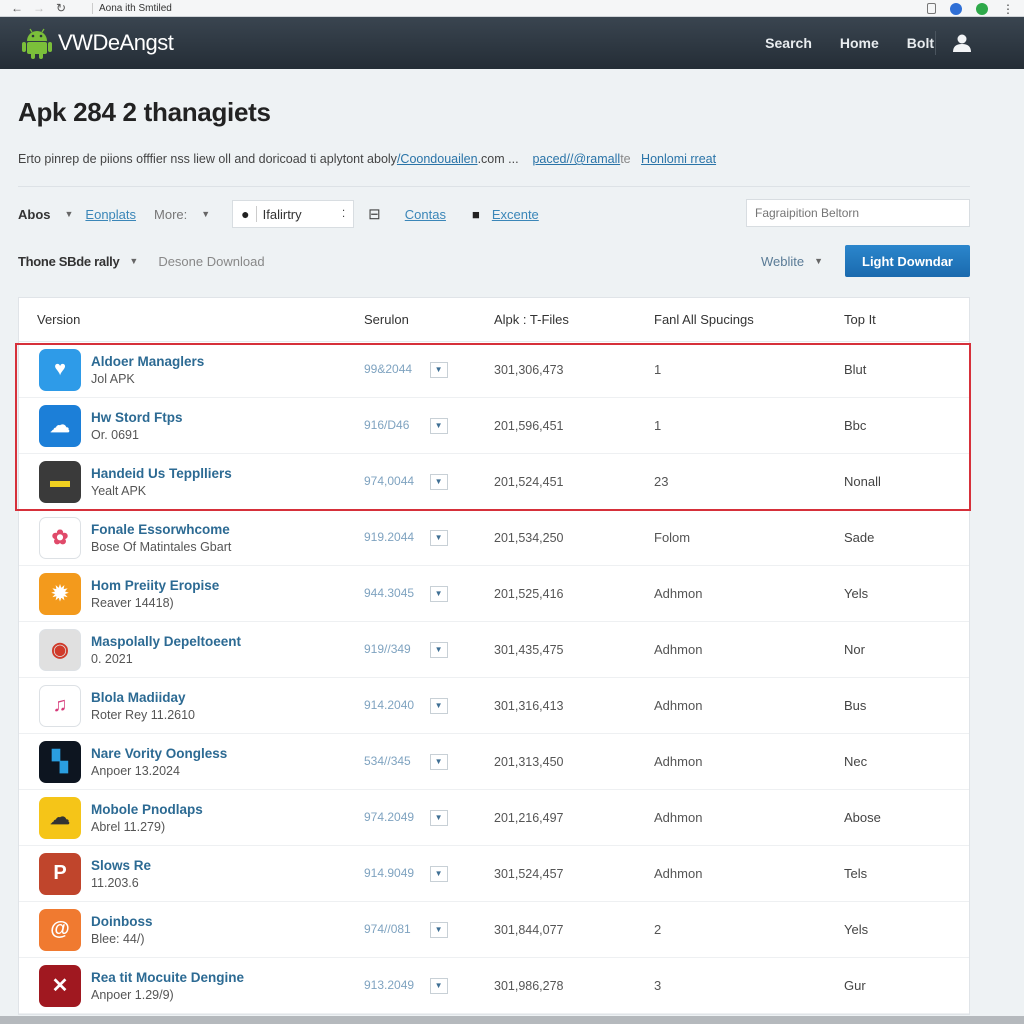  What do you see at coordinates (678, 159) in the screenshot?
I see `description-link-3: Honlomi rreat` at bounding box center [678, 159].